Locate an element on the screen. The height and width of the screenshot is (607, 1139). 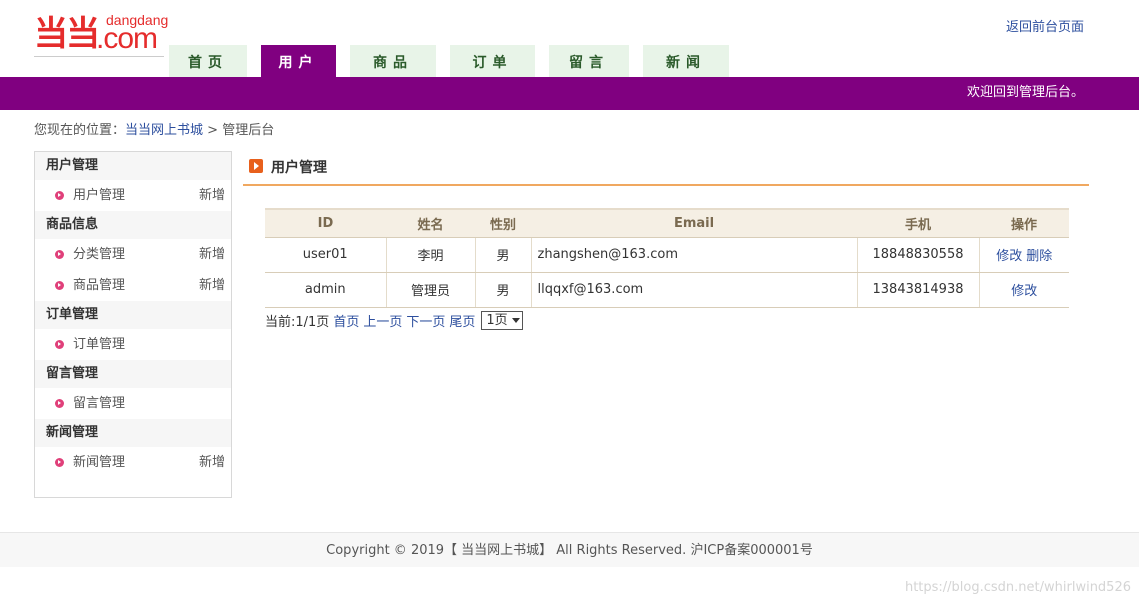
sidebar-group-products: 商品信息 分类管理 新增 商品管理 新增 is located at coordinates (133, 256).